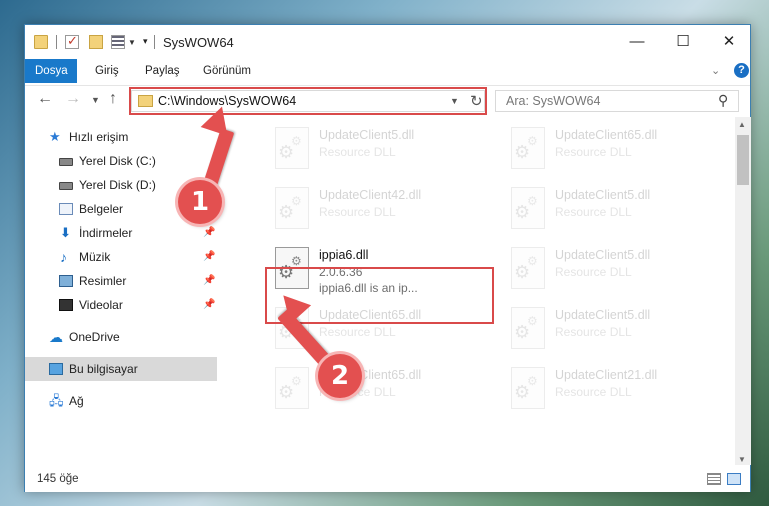 Image resolution: width=769 pixels, height=506 pixels. What do you see at coordinates (45, 99) in the screenshot?
I see `back-arrow-icon: ←` at bounding box center [45, 99].